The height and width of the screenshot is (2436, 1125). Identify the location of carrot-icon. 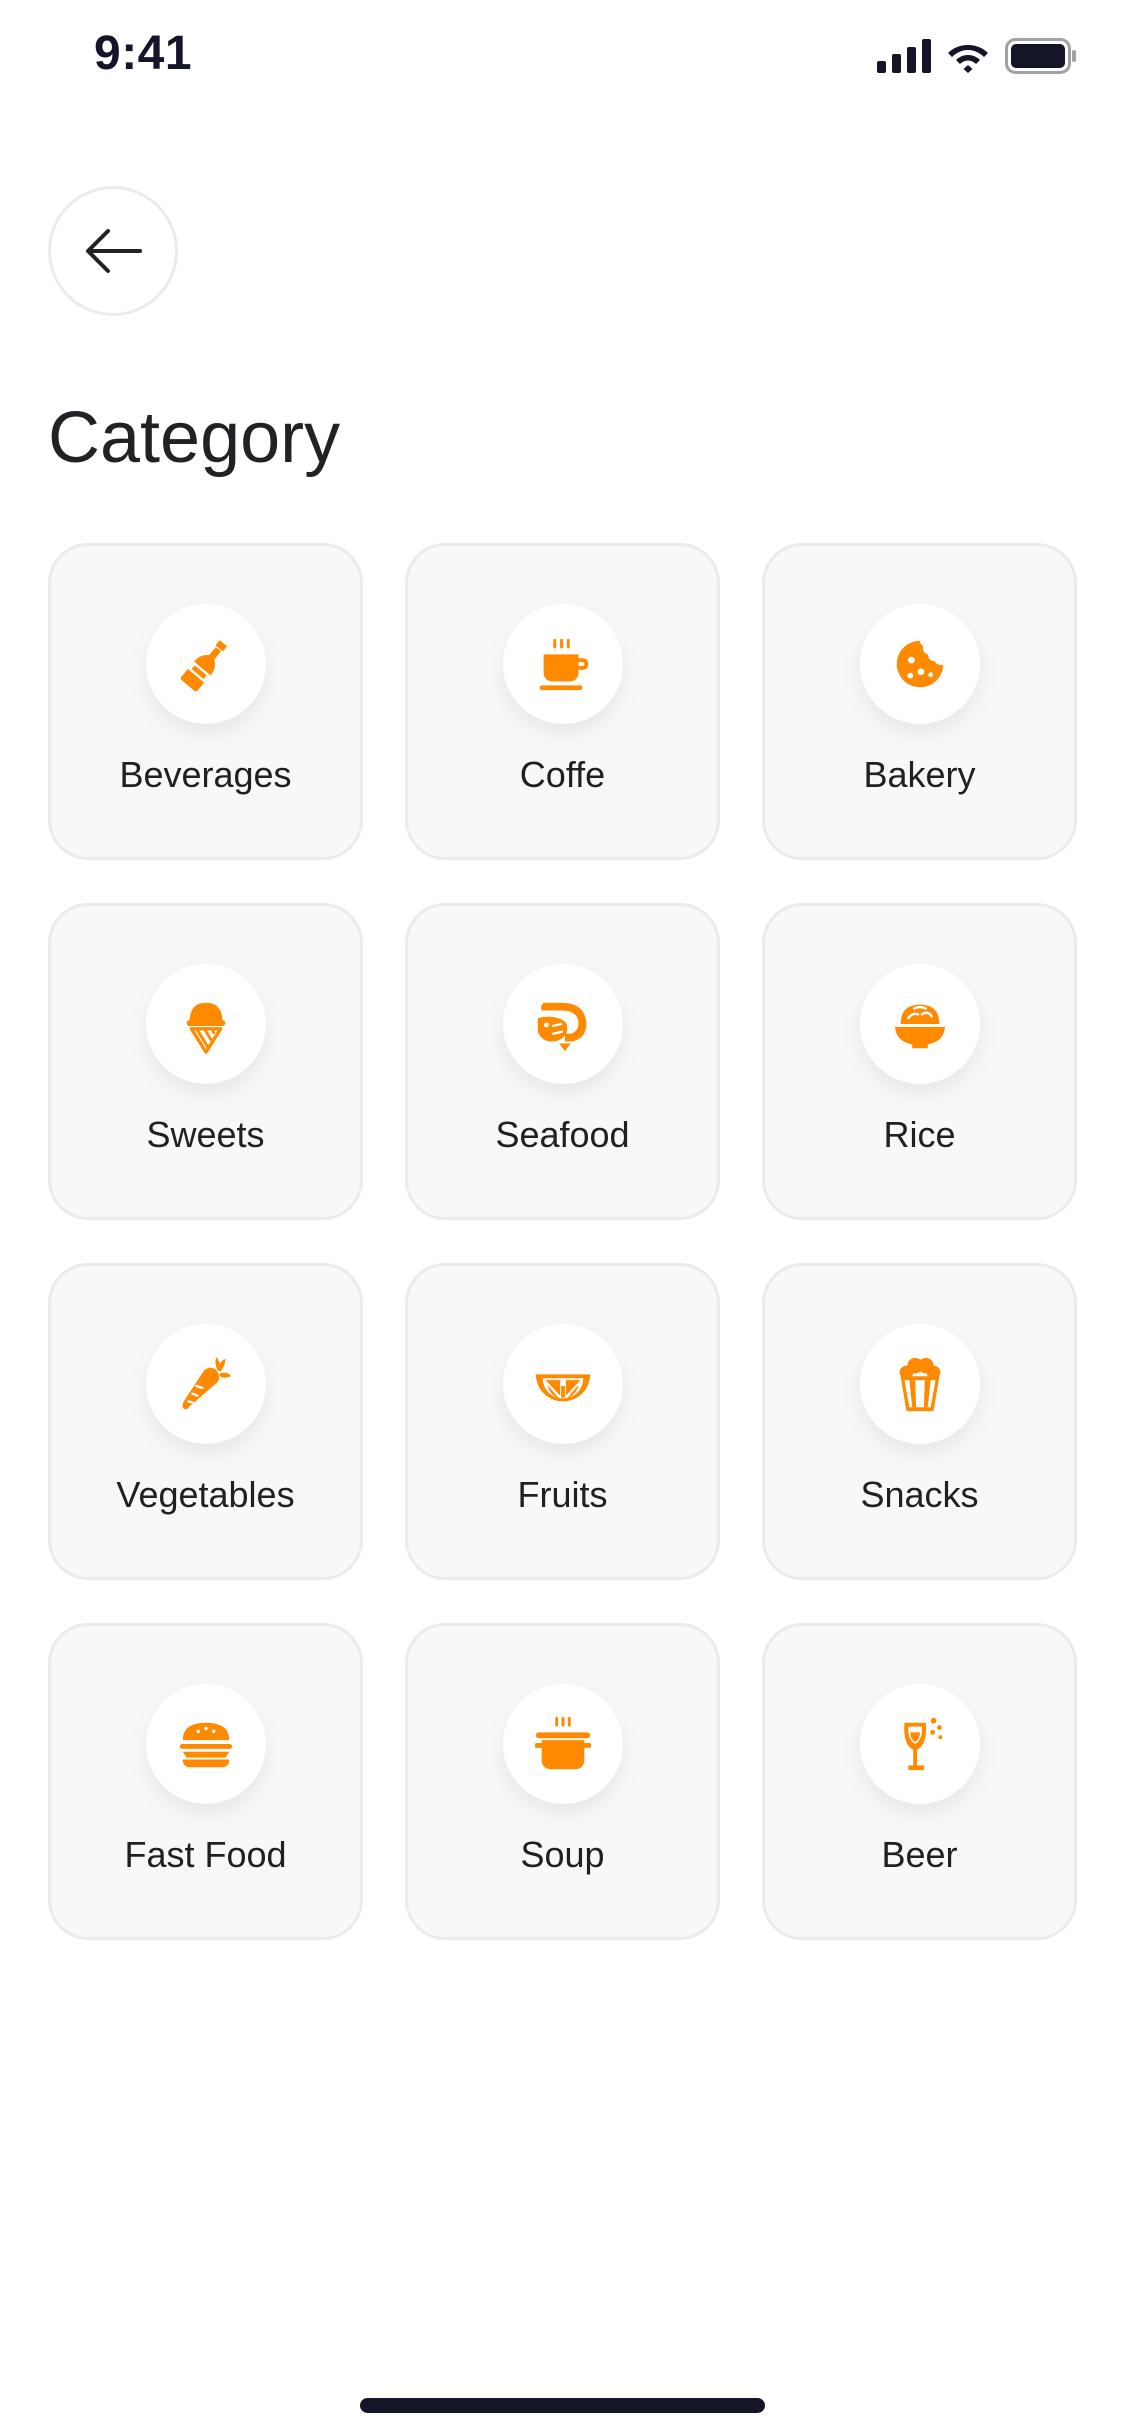
(206, 1383).